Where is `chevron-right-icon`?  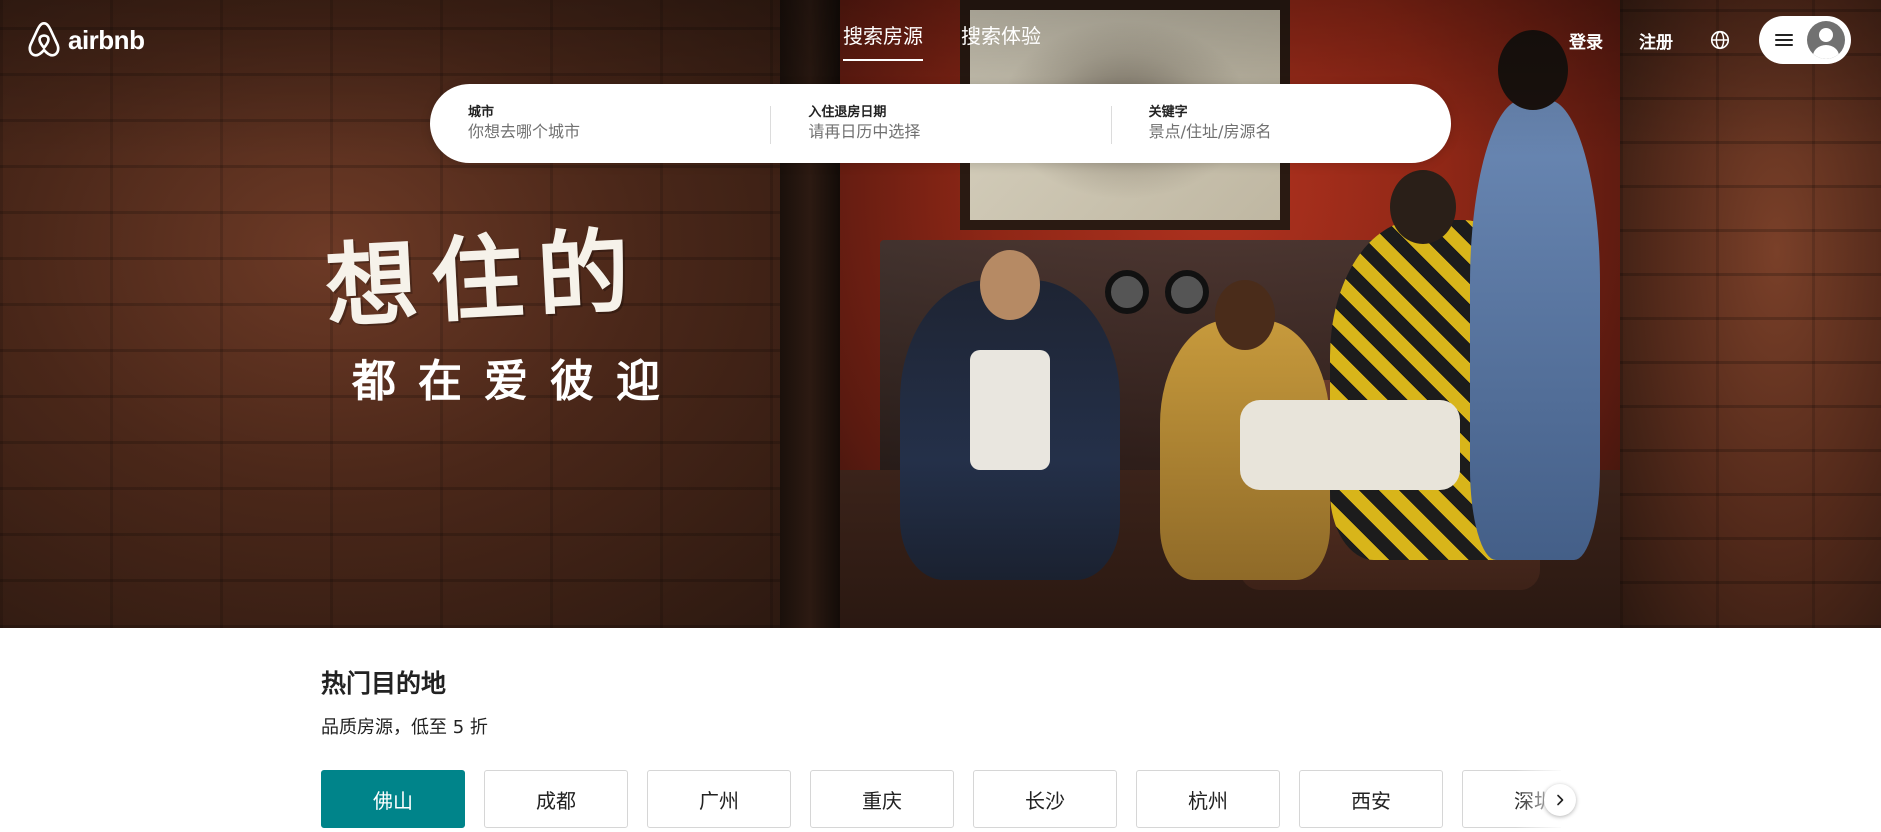 chevron-right-icon is located at coordinates (1560, 800).